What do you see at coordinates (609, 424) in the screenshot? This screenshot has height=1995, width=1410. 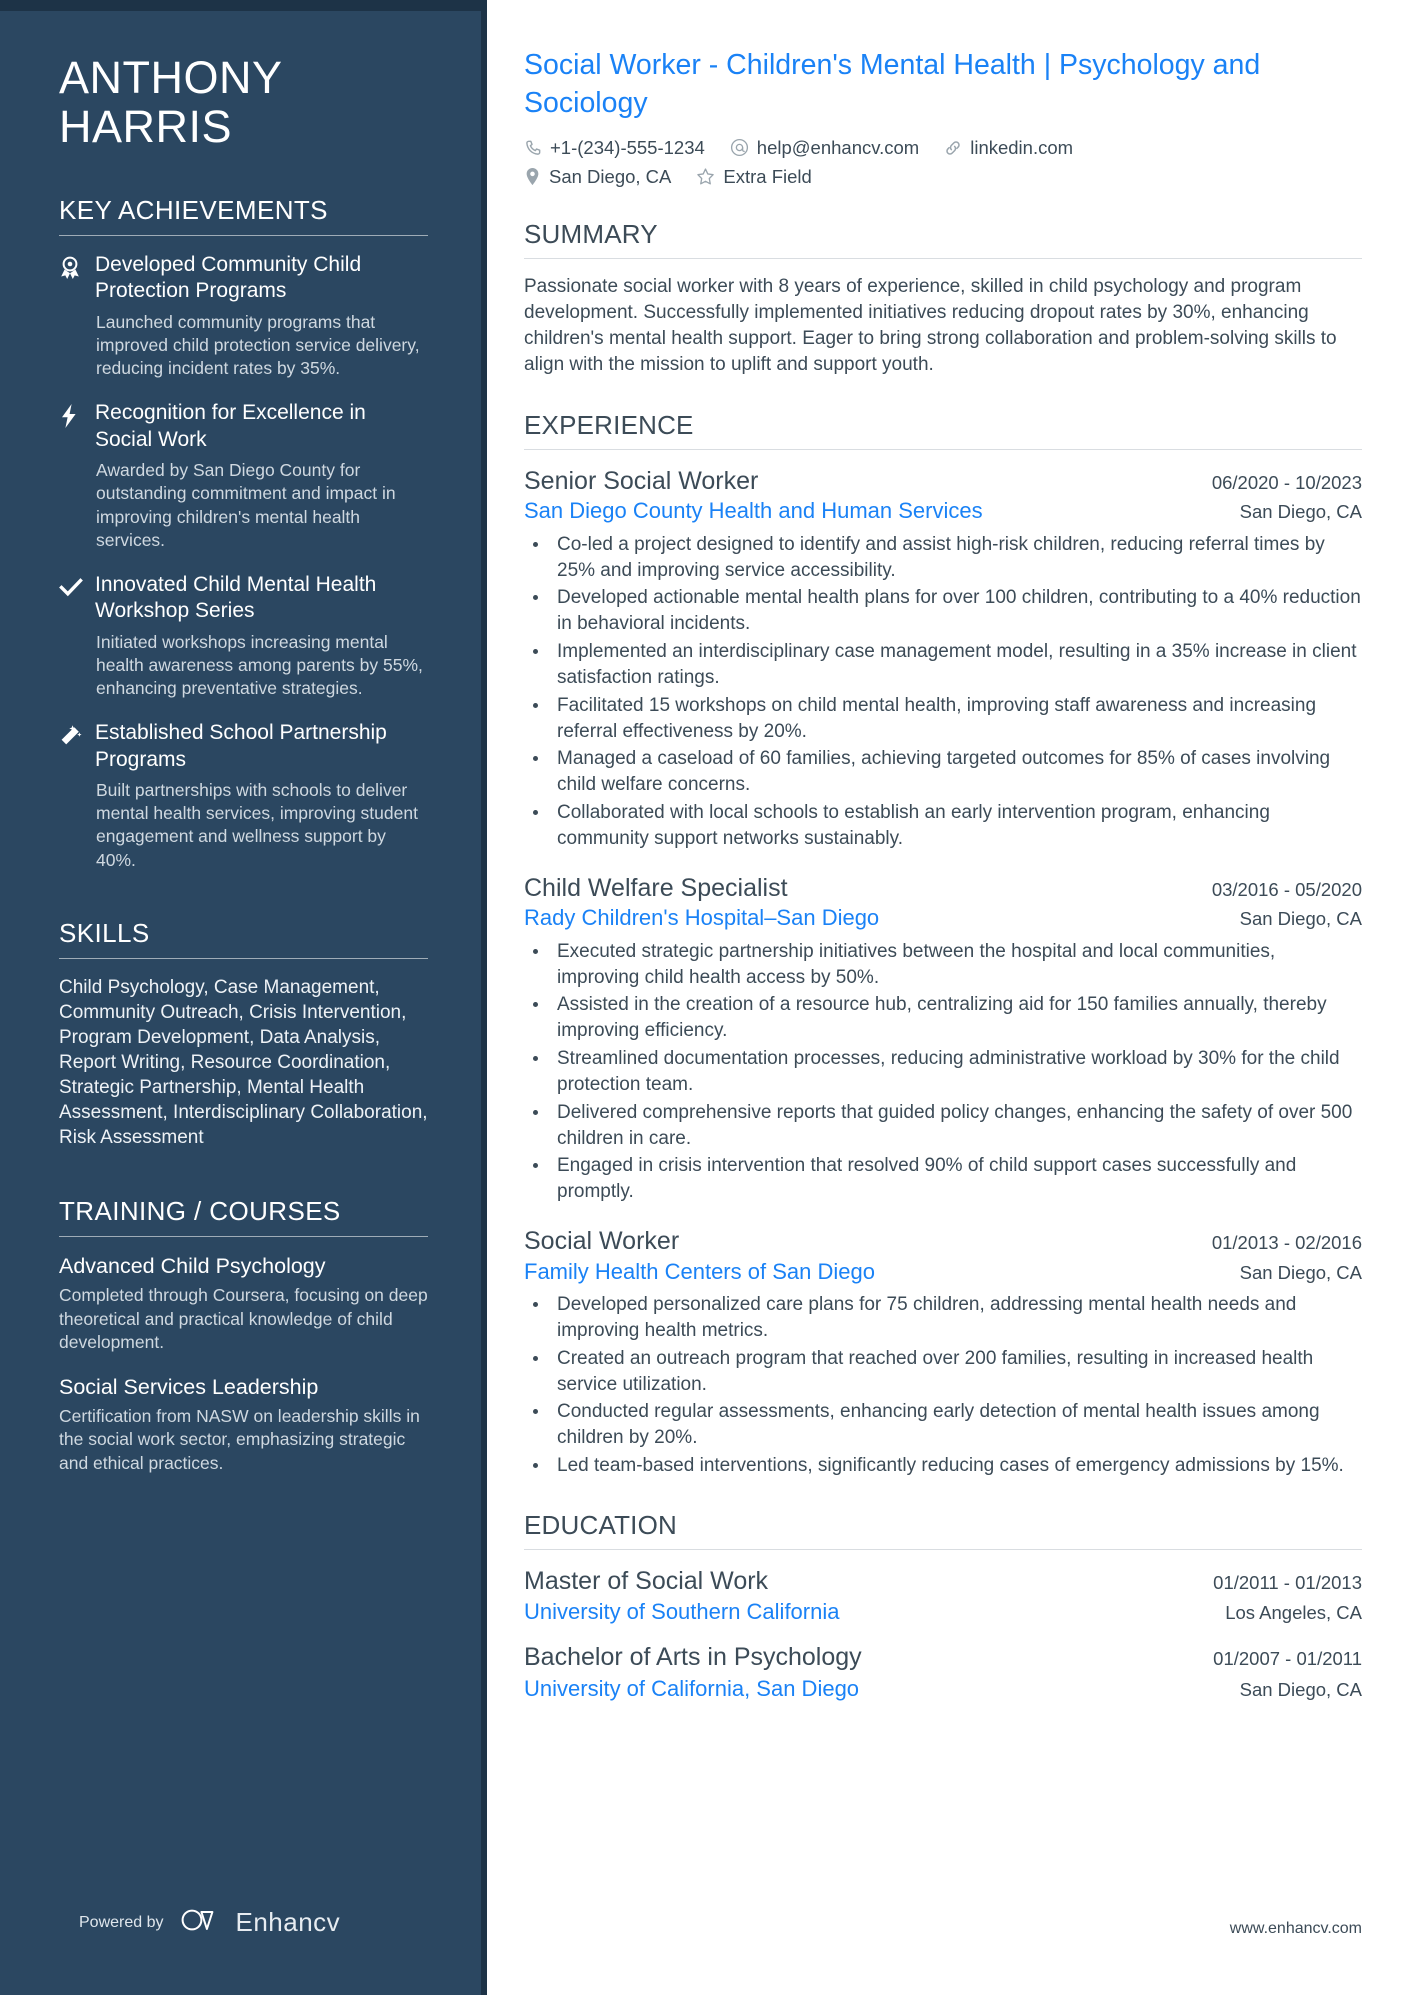 I see `experience-heading: EXPERIENCE` at bounding box center [609, 424].